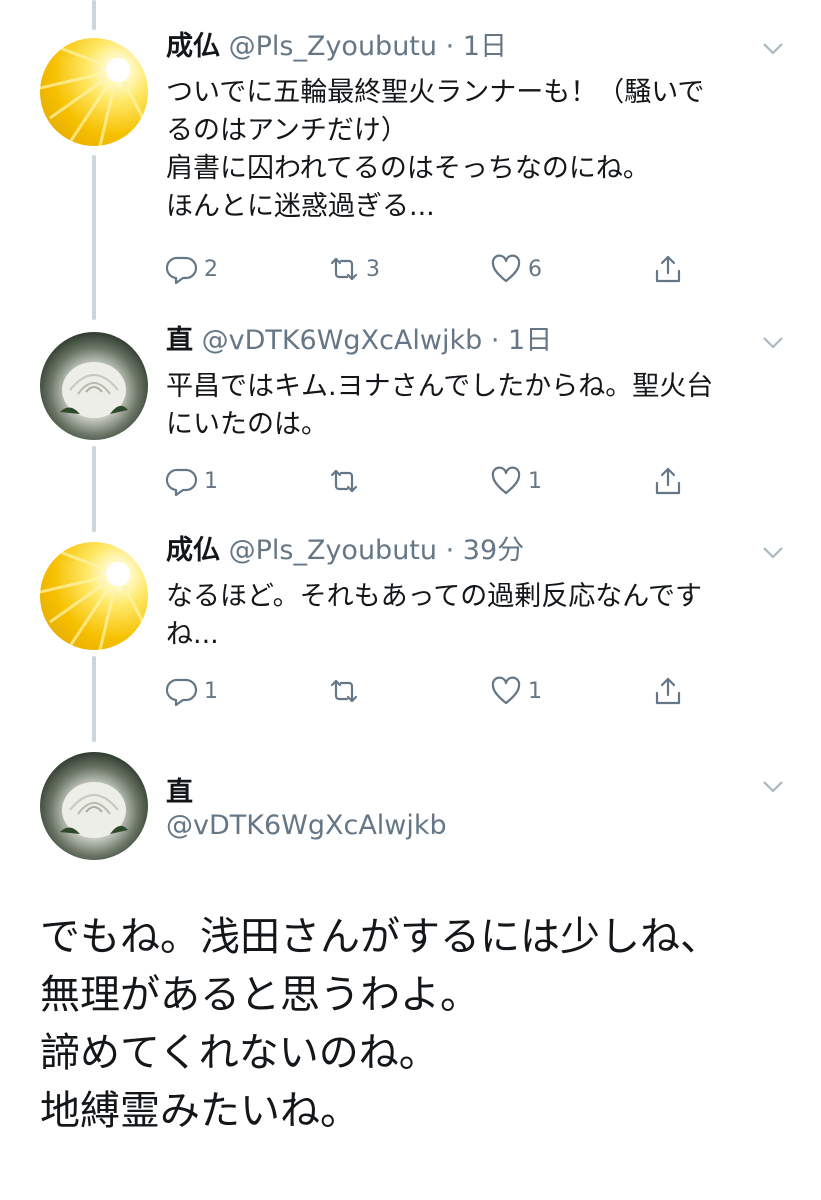 This screenshot has width=821, height=1200. Describe the element at coordinates (373, 269) in the screenshot. I see `retweet-count: 3` at that location.